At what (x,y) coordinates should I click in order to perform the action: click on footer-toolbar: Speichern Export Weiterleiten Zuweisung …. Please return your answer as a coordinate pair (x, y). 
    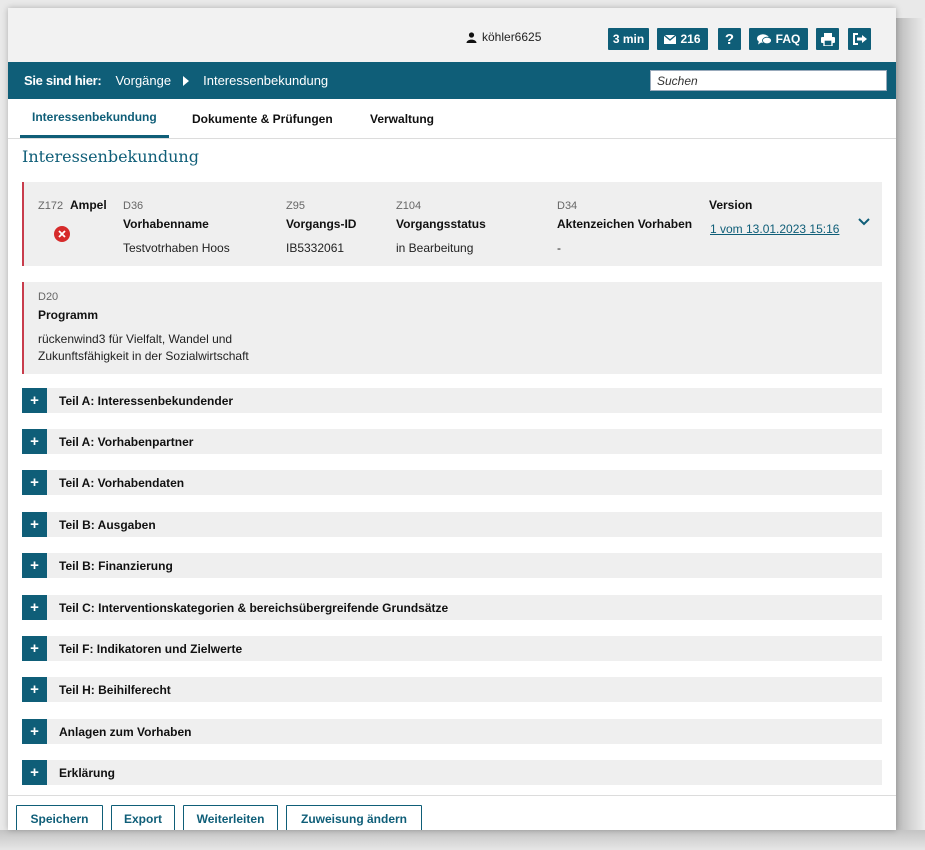
    Looking at the image, I should click on (452, 812).